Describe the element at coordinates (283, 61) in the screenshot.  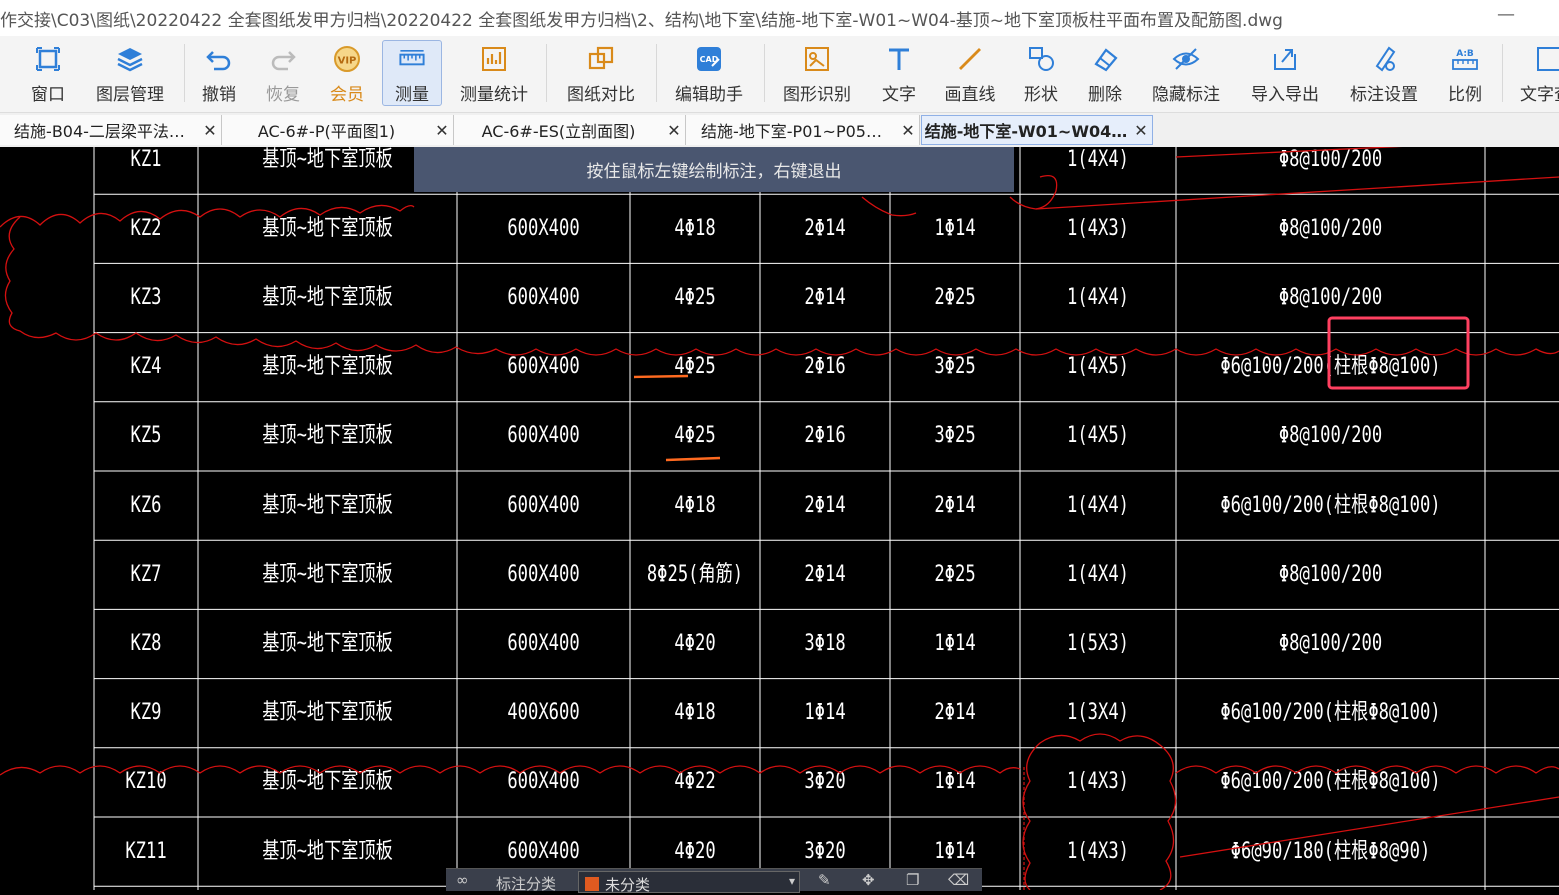
I see `redo-icon` at that location.